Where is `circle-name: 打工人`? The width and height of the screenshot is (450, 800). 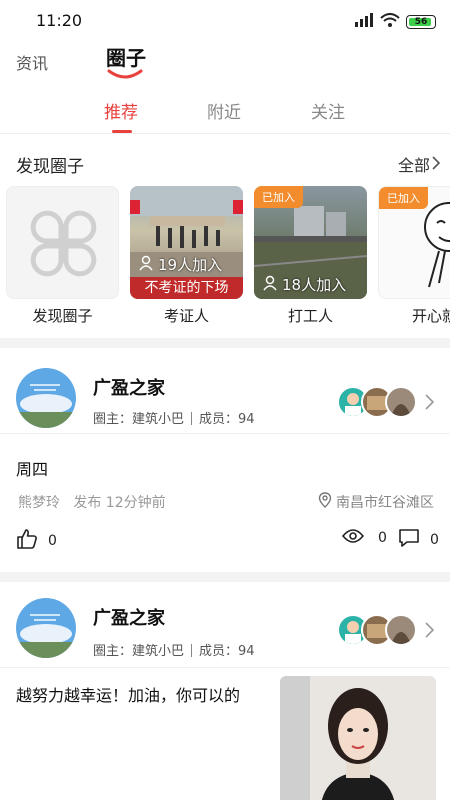 circle-name: 打工人 is located at coordinates (310, 316).